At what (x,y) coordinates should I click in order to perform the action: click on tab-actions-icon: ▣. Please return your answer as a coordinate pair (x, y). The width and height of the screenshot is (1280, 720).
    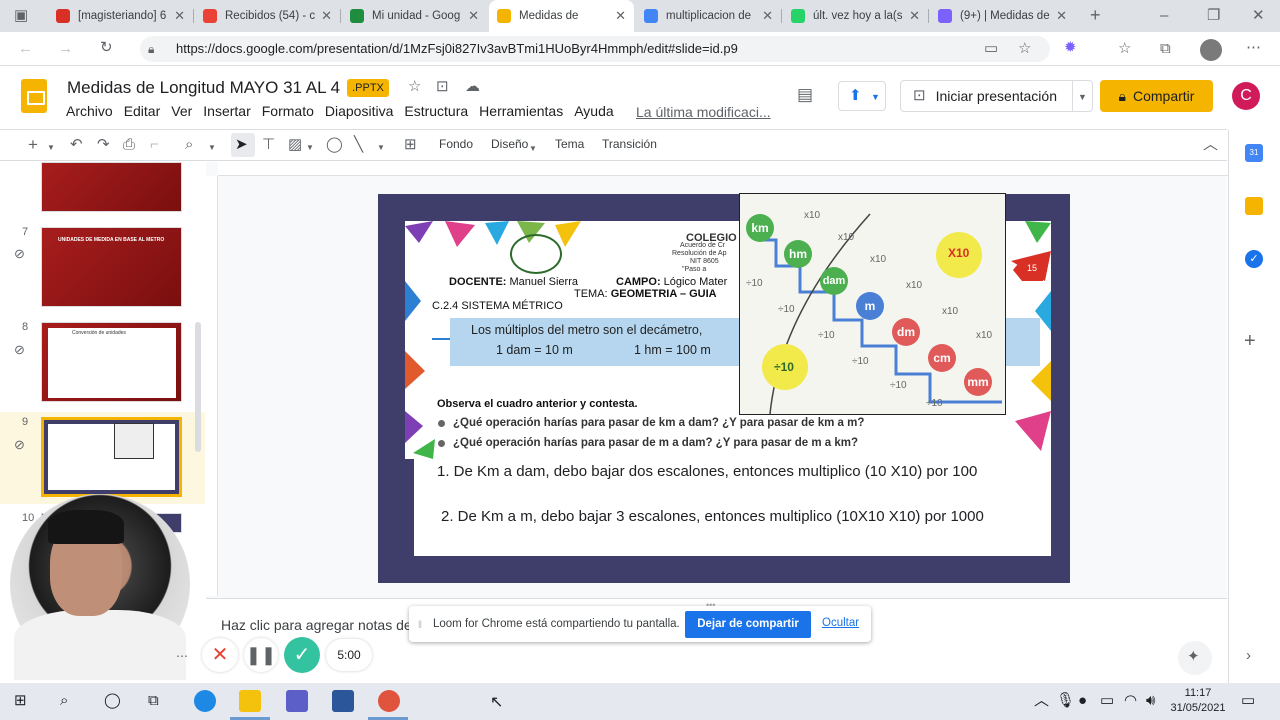
    Looking at the image, I should click on (21, 16).